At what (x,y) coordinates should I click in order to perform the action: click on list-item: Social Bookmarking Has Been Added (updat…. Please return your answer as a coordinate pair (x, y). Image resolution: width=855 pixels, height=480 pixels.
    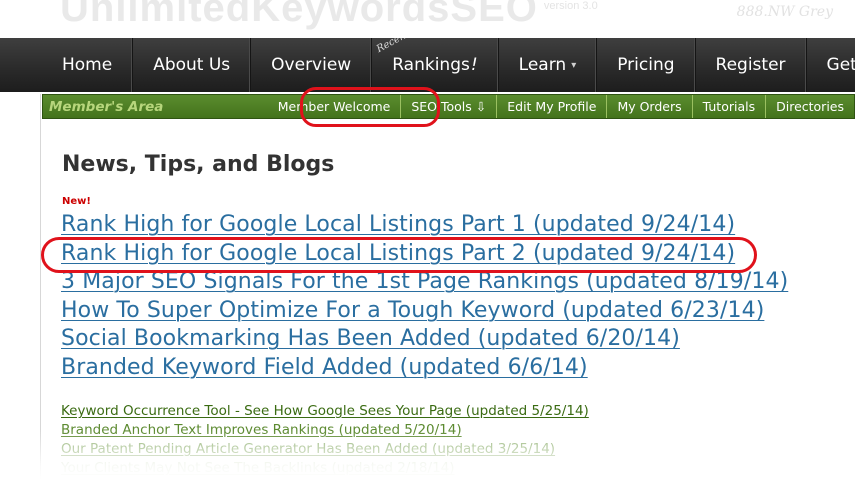
    Looking at the image, I should click on (424, 339).